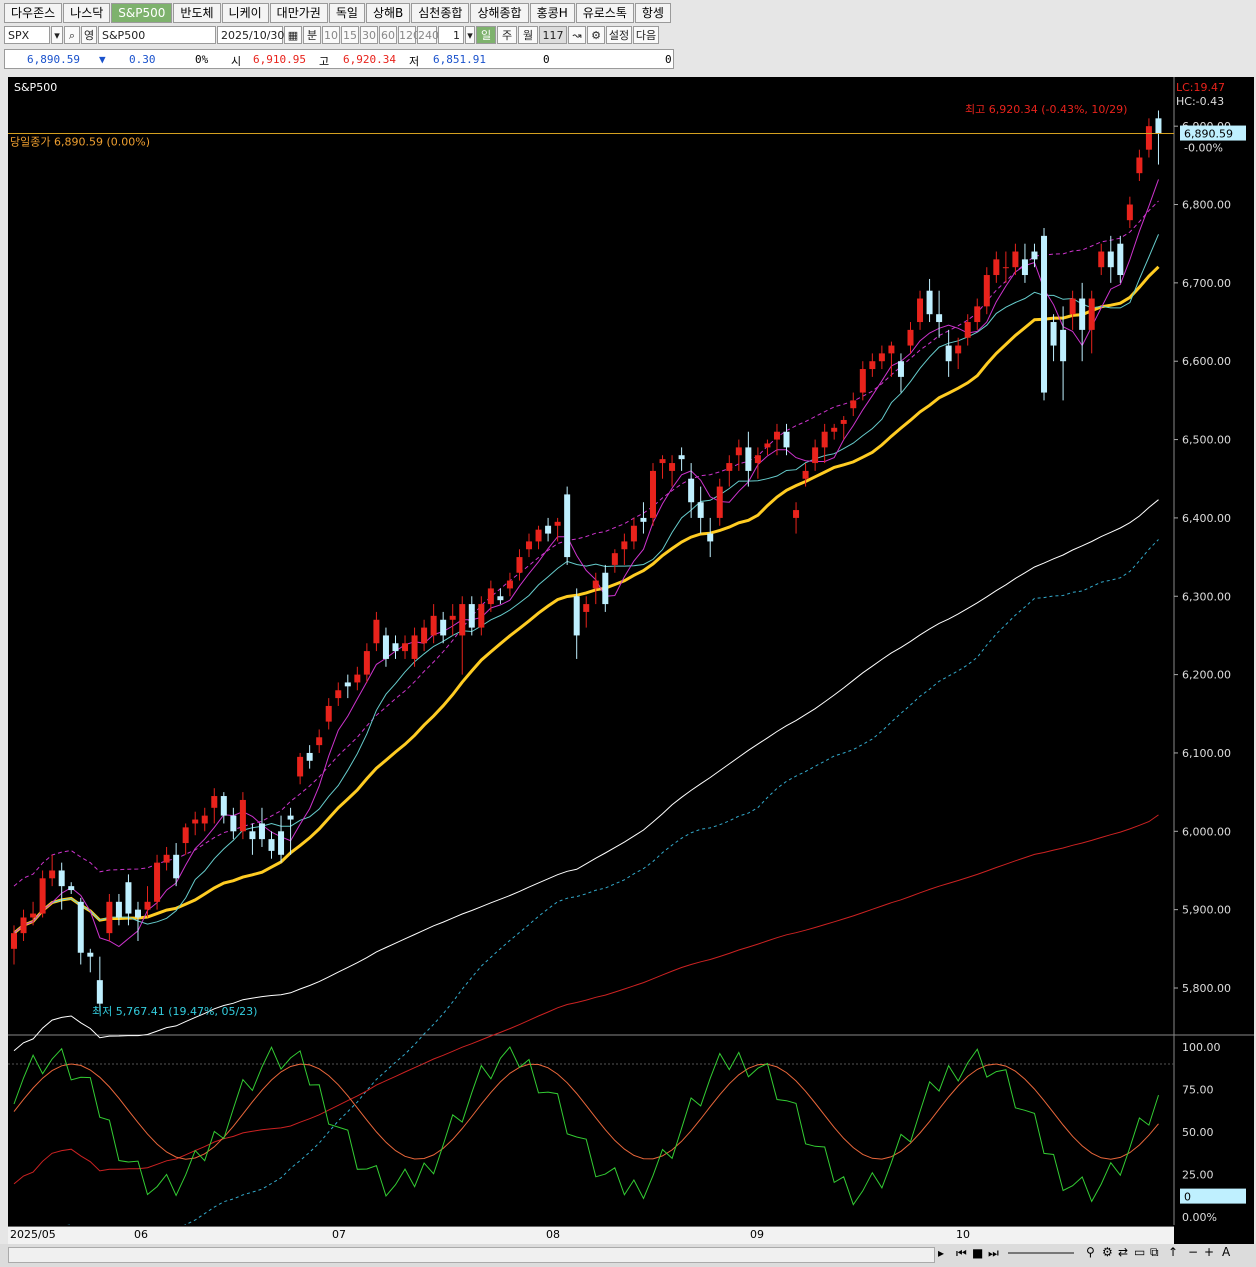 This screenshot has height=1267, width=1256. What do you see at coordinates (1041, 1253) in the screenshot?
I see `zoom-slider` at bounding box center [1041, 1253].